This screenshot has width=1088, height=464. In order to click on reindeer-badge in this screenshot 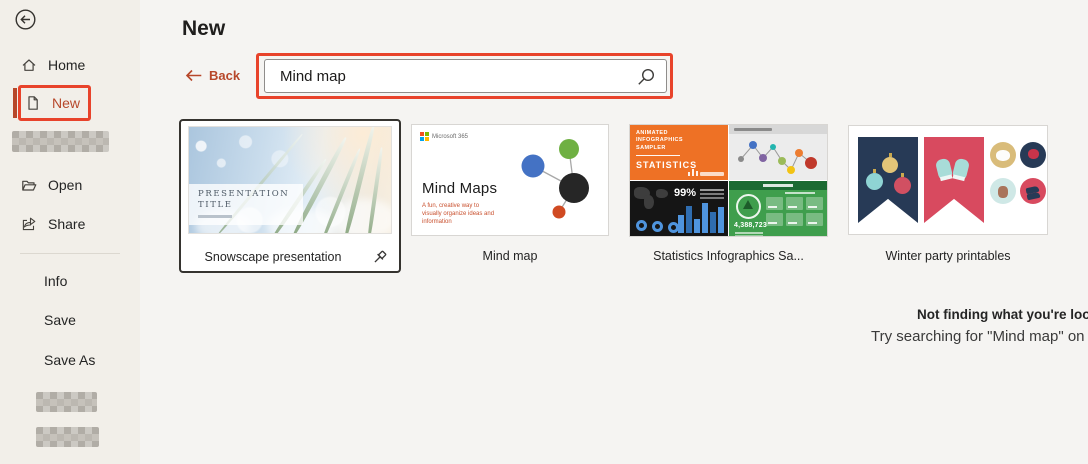, I will do `click(1003, 191)`.